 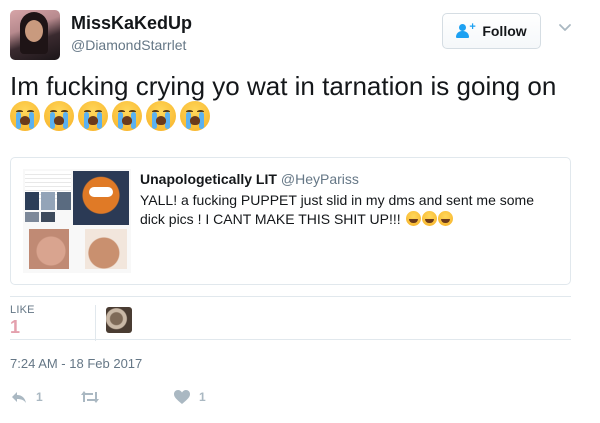 What do you see at coordinates (466, 29) in the screenshot?
I see `add-user-icon: +` at bounding box center [466, 29].